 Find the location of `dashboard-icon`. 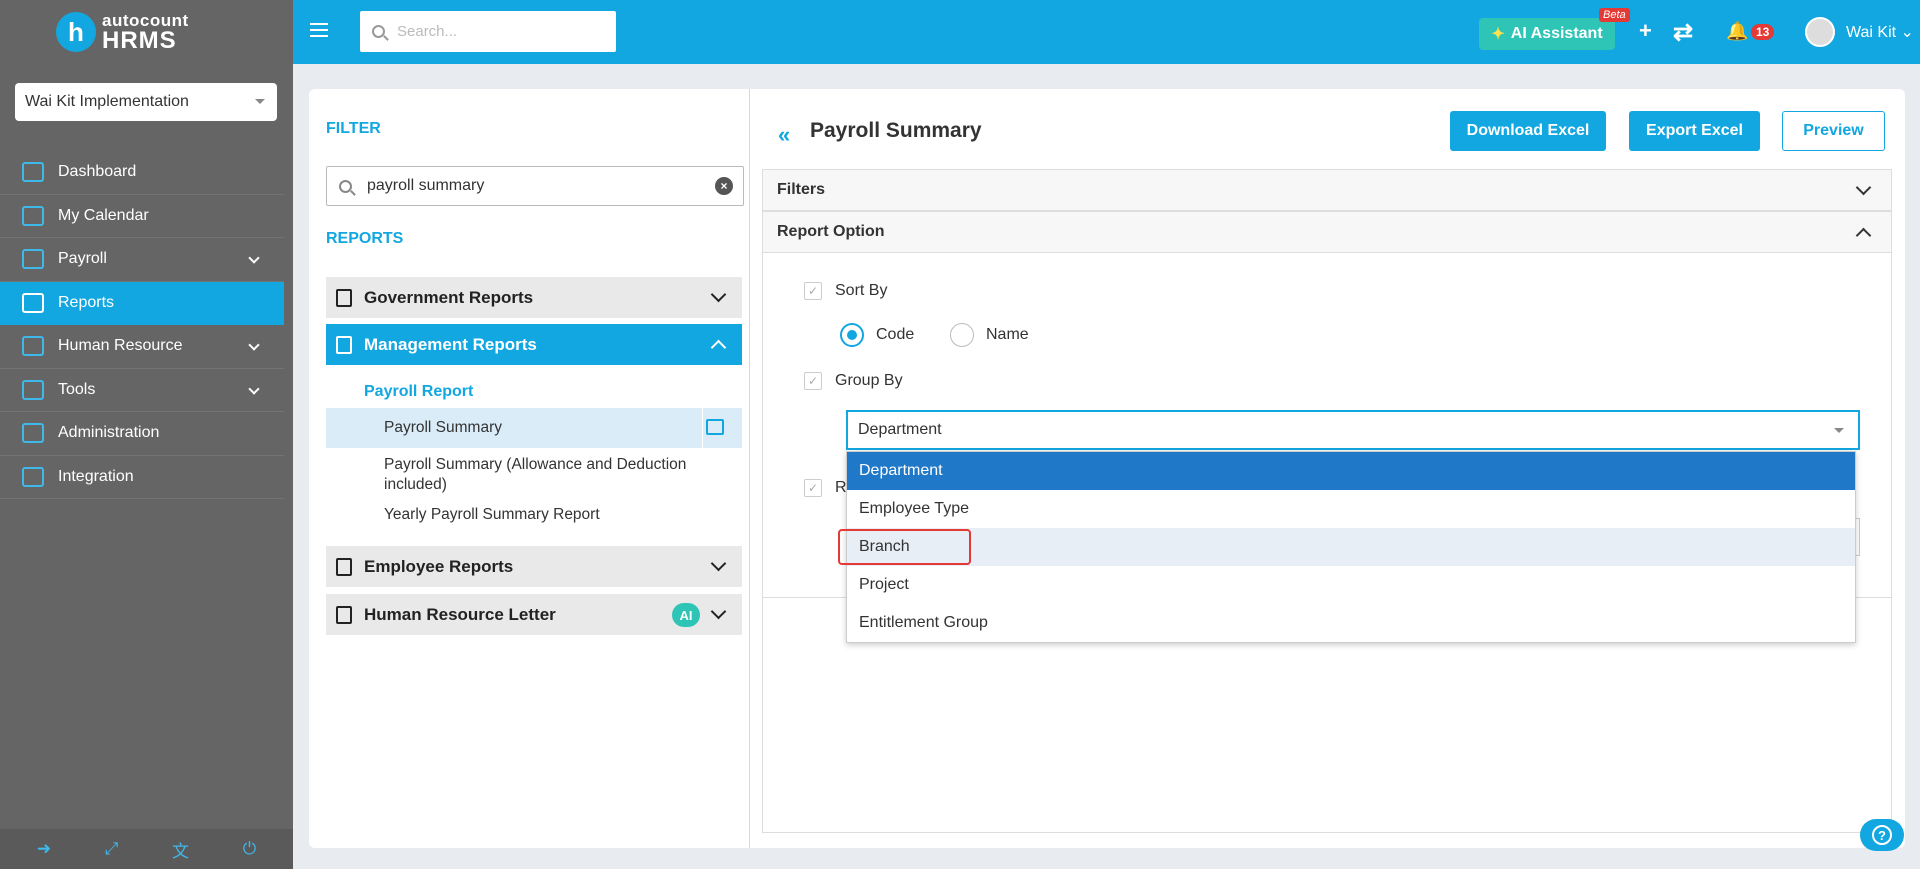

dashboard-icon is located at coordinates (33, 172).